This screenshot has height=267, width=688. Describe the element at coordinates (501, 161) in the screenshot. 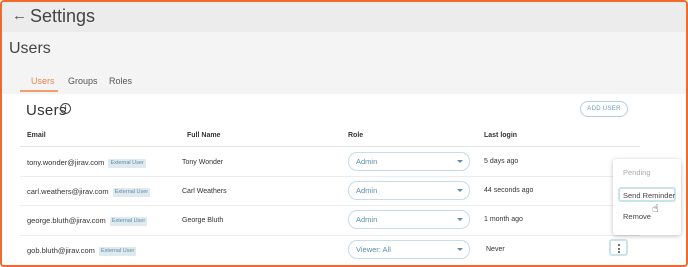

I see `last-login: 5 days ago` at that location.